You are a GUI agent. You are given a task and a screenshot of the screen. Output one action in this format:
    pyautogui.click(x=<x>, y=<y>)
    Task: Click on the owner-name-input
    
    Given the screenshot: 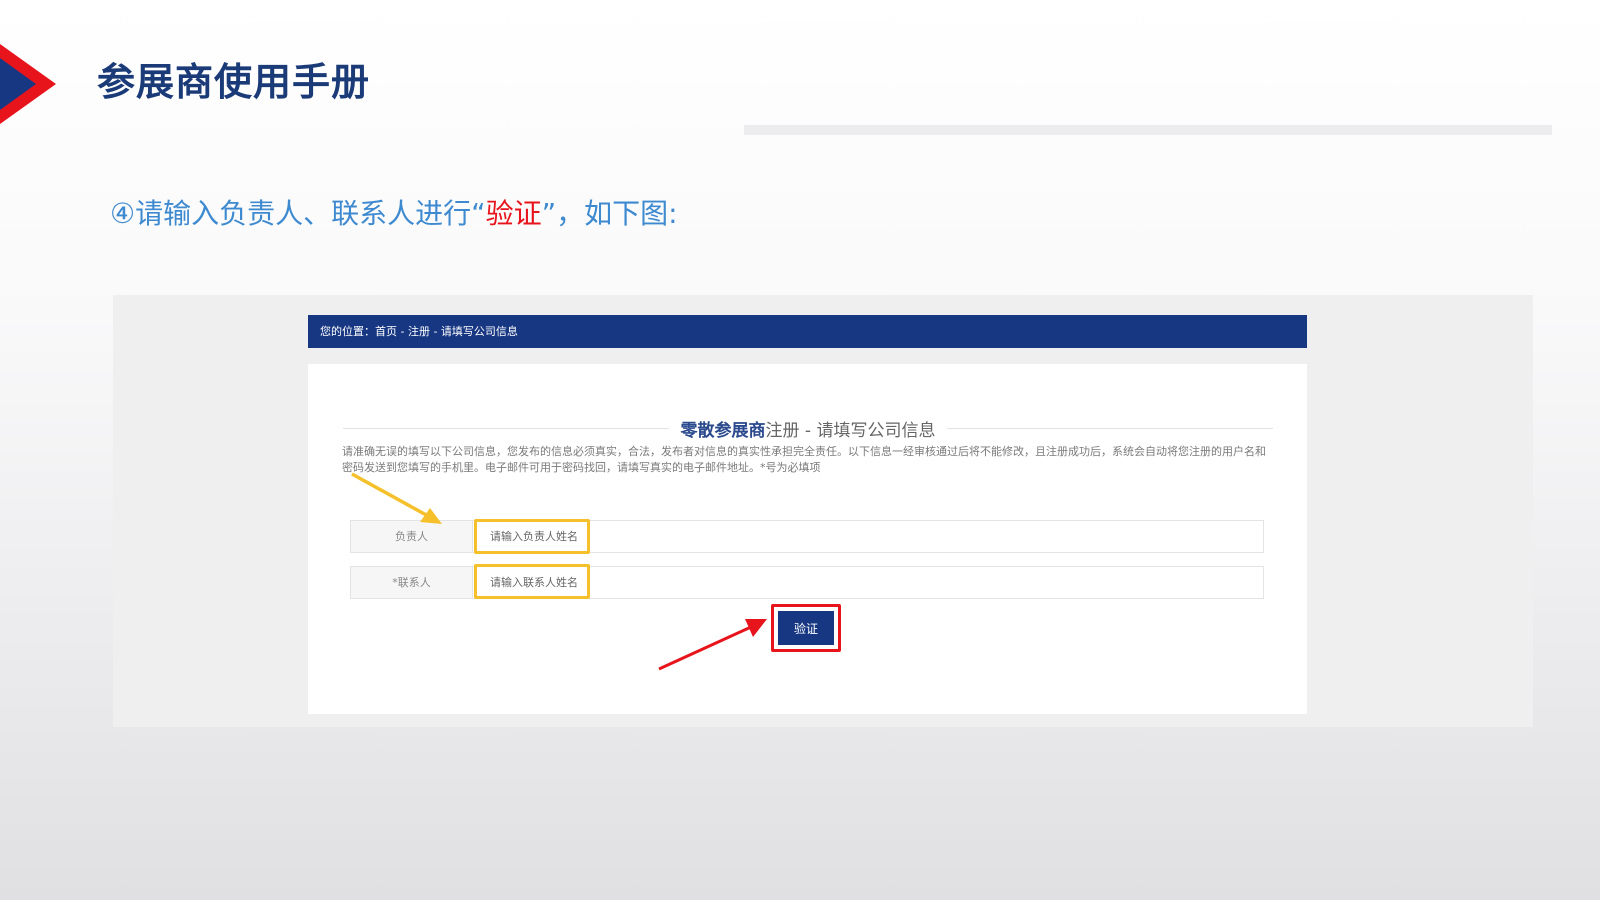 What is the action you would take?
    pyautogui.click(x=868, y=536)
    